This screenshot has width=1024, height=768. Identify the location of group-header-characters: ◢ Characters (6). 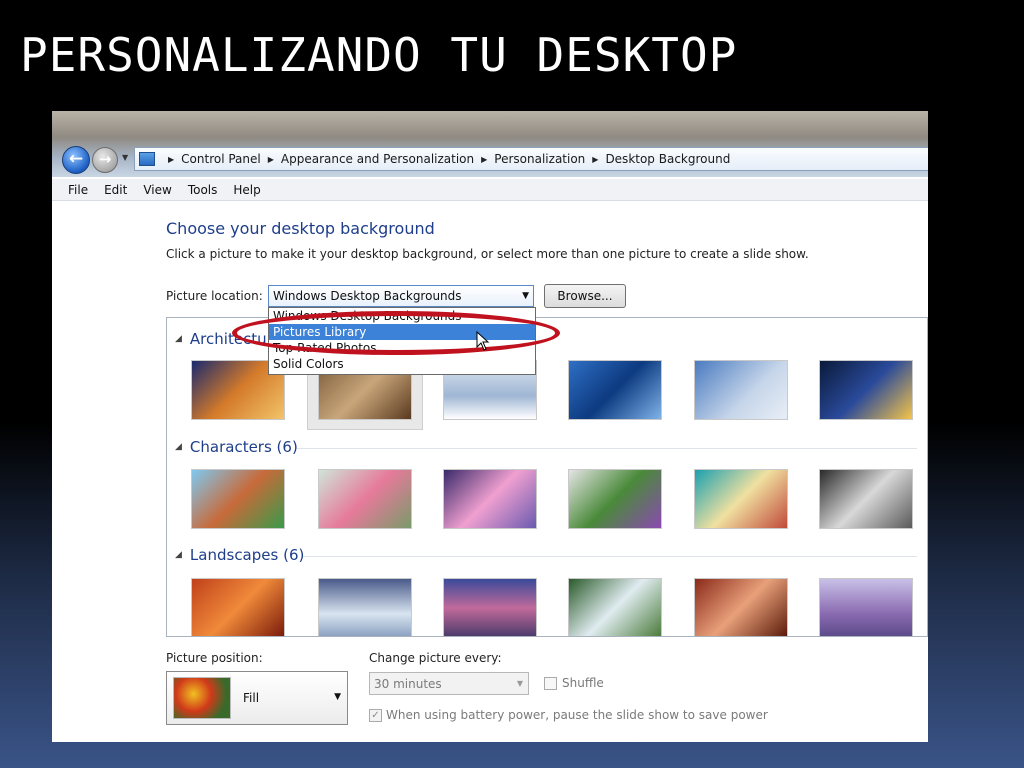
(236, 447).